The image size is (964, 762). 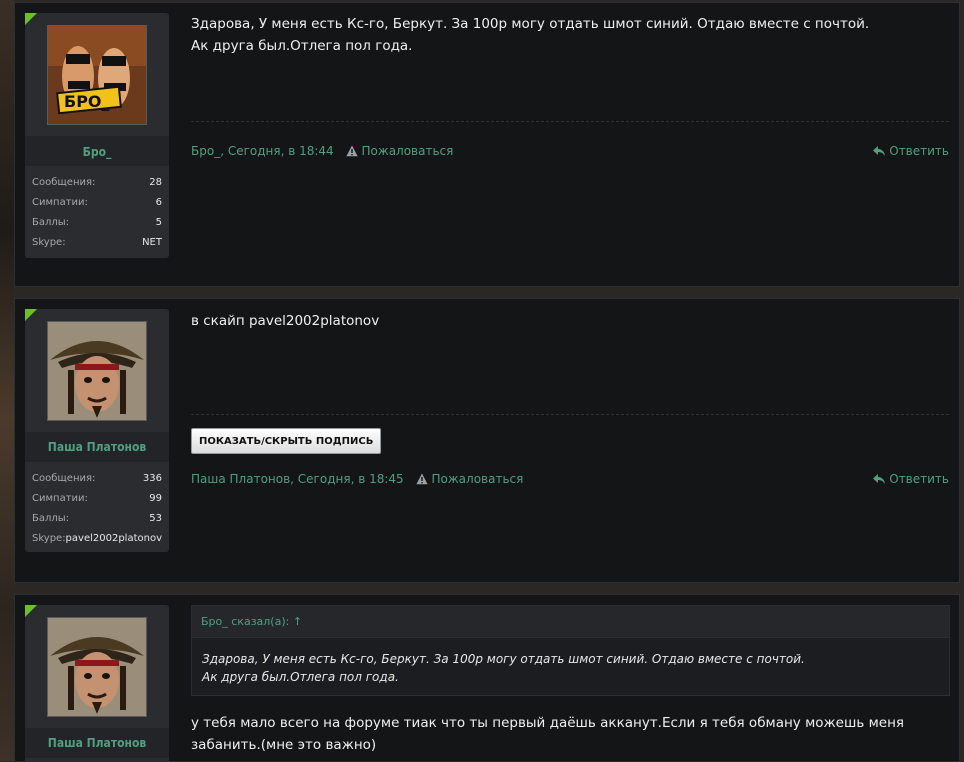 What do you see at coordinates (570, 622) in the screenshot?
I see `quote-header` at bounding box center [570, 622].